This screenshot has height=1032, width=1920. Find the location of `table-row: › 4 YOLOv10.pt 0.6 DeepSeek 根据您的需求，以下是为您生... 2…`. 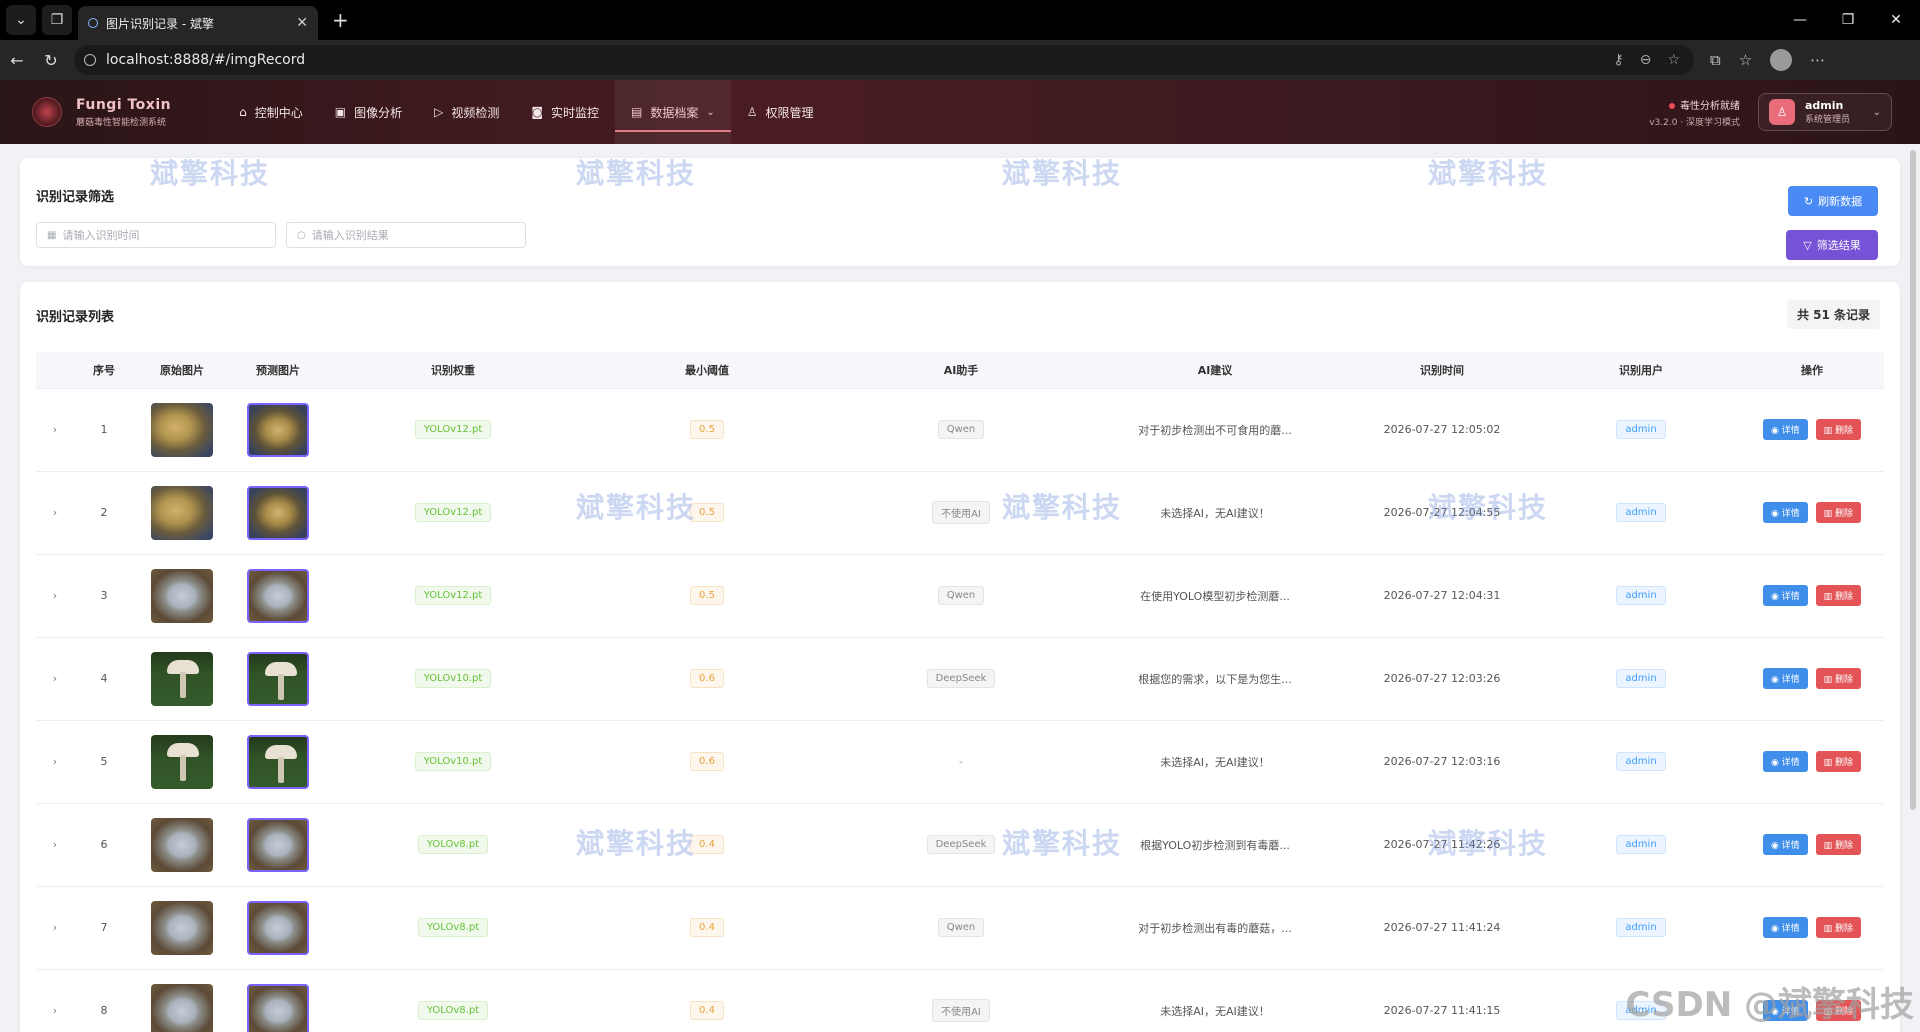

table-row: › 4 YOLOv10.pt 0.6 DeepSeek 根据您的需求，以下是为您生... 2… is located at coordinates (960, 679).